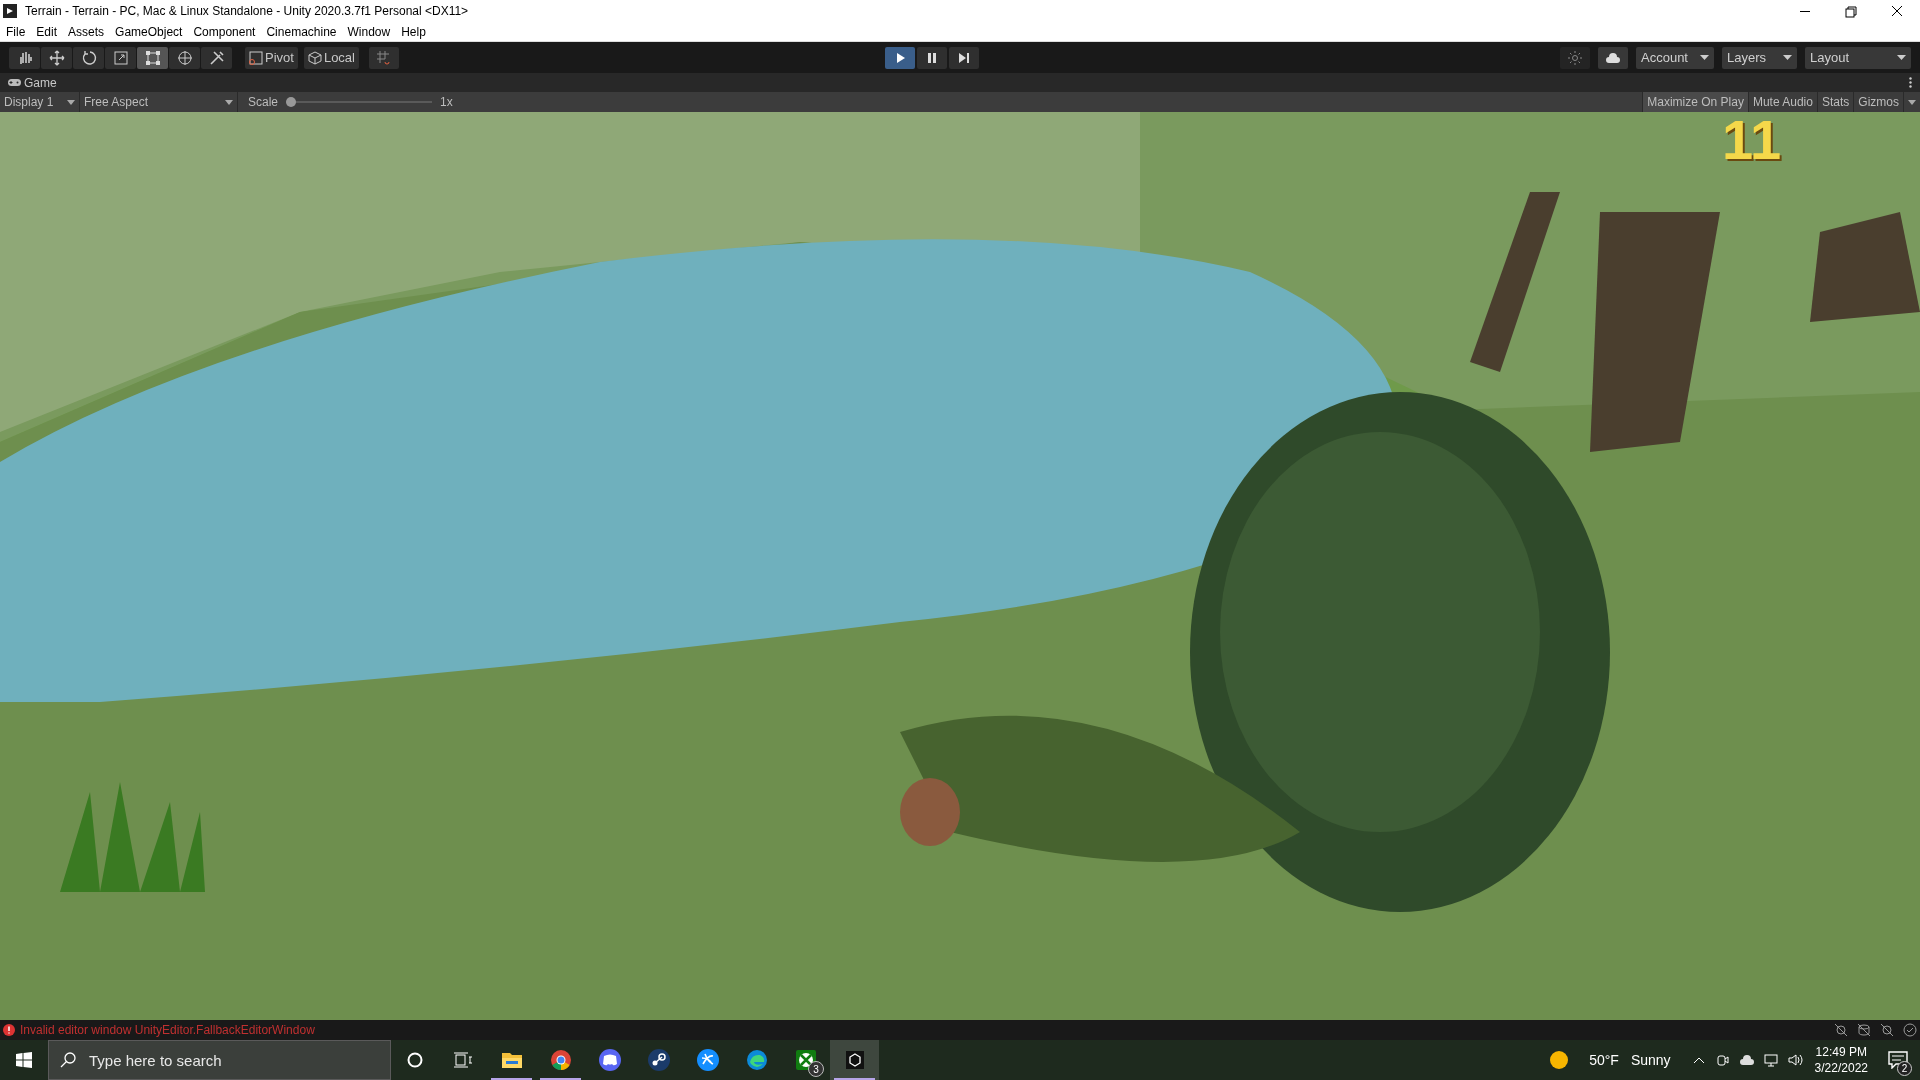 The width and height of the screenshot is (1920, 1080). What do you see at coordinates (854, 1060) in the screenshot?
I see `taskbar-app-button` at bounding box center [854, 1060].